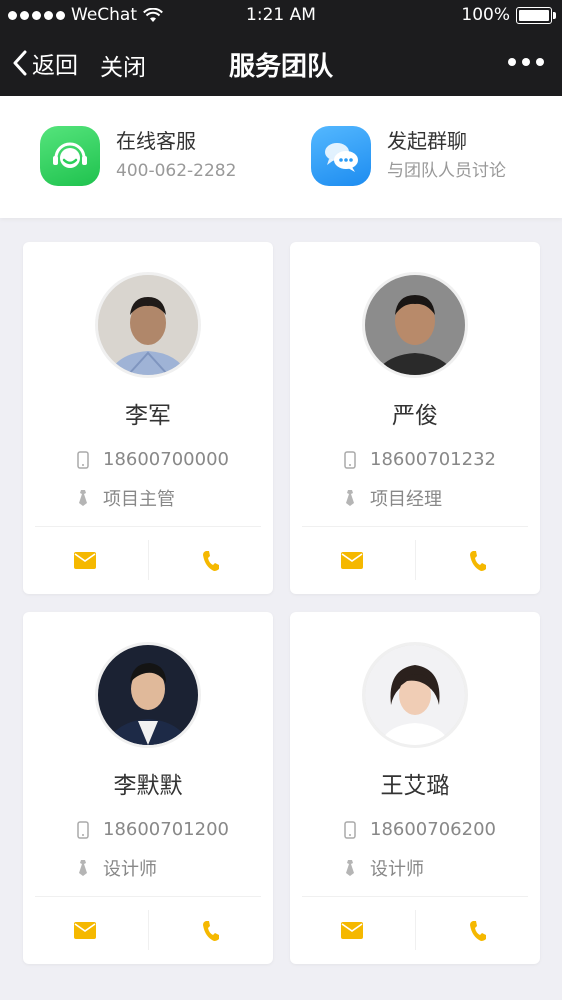 This screenshot has width=562, height=1000. What do you see at coordinates (406, 499) in the screenshot?
I see `member-role: 项目经理` at bounding box center [406, 499].